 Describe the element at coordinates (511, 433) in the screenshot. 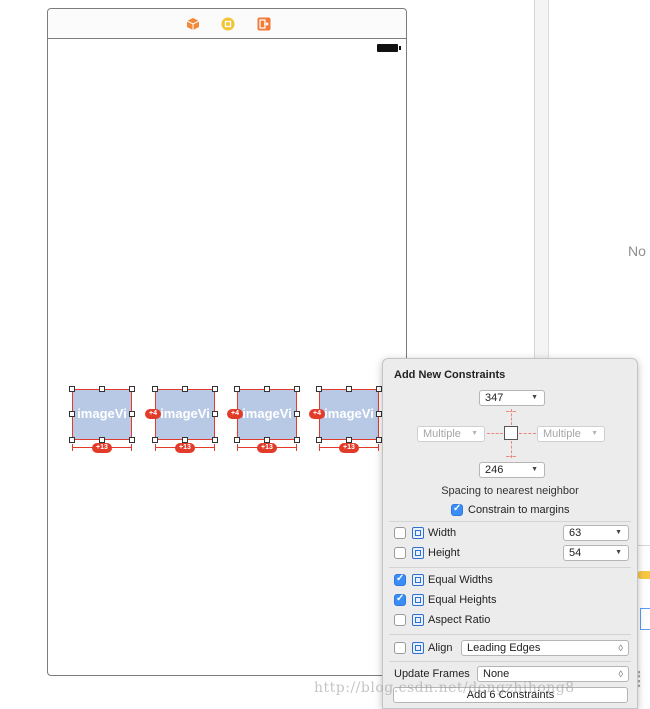

I see `selected-view-box` at that location.